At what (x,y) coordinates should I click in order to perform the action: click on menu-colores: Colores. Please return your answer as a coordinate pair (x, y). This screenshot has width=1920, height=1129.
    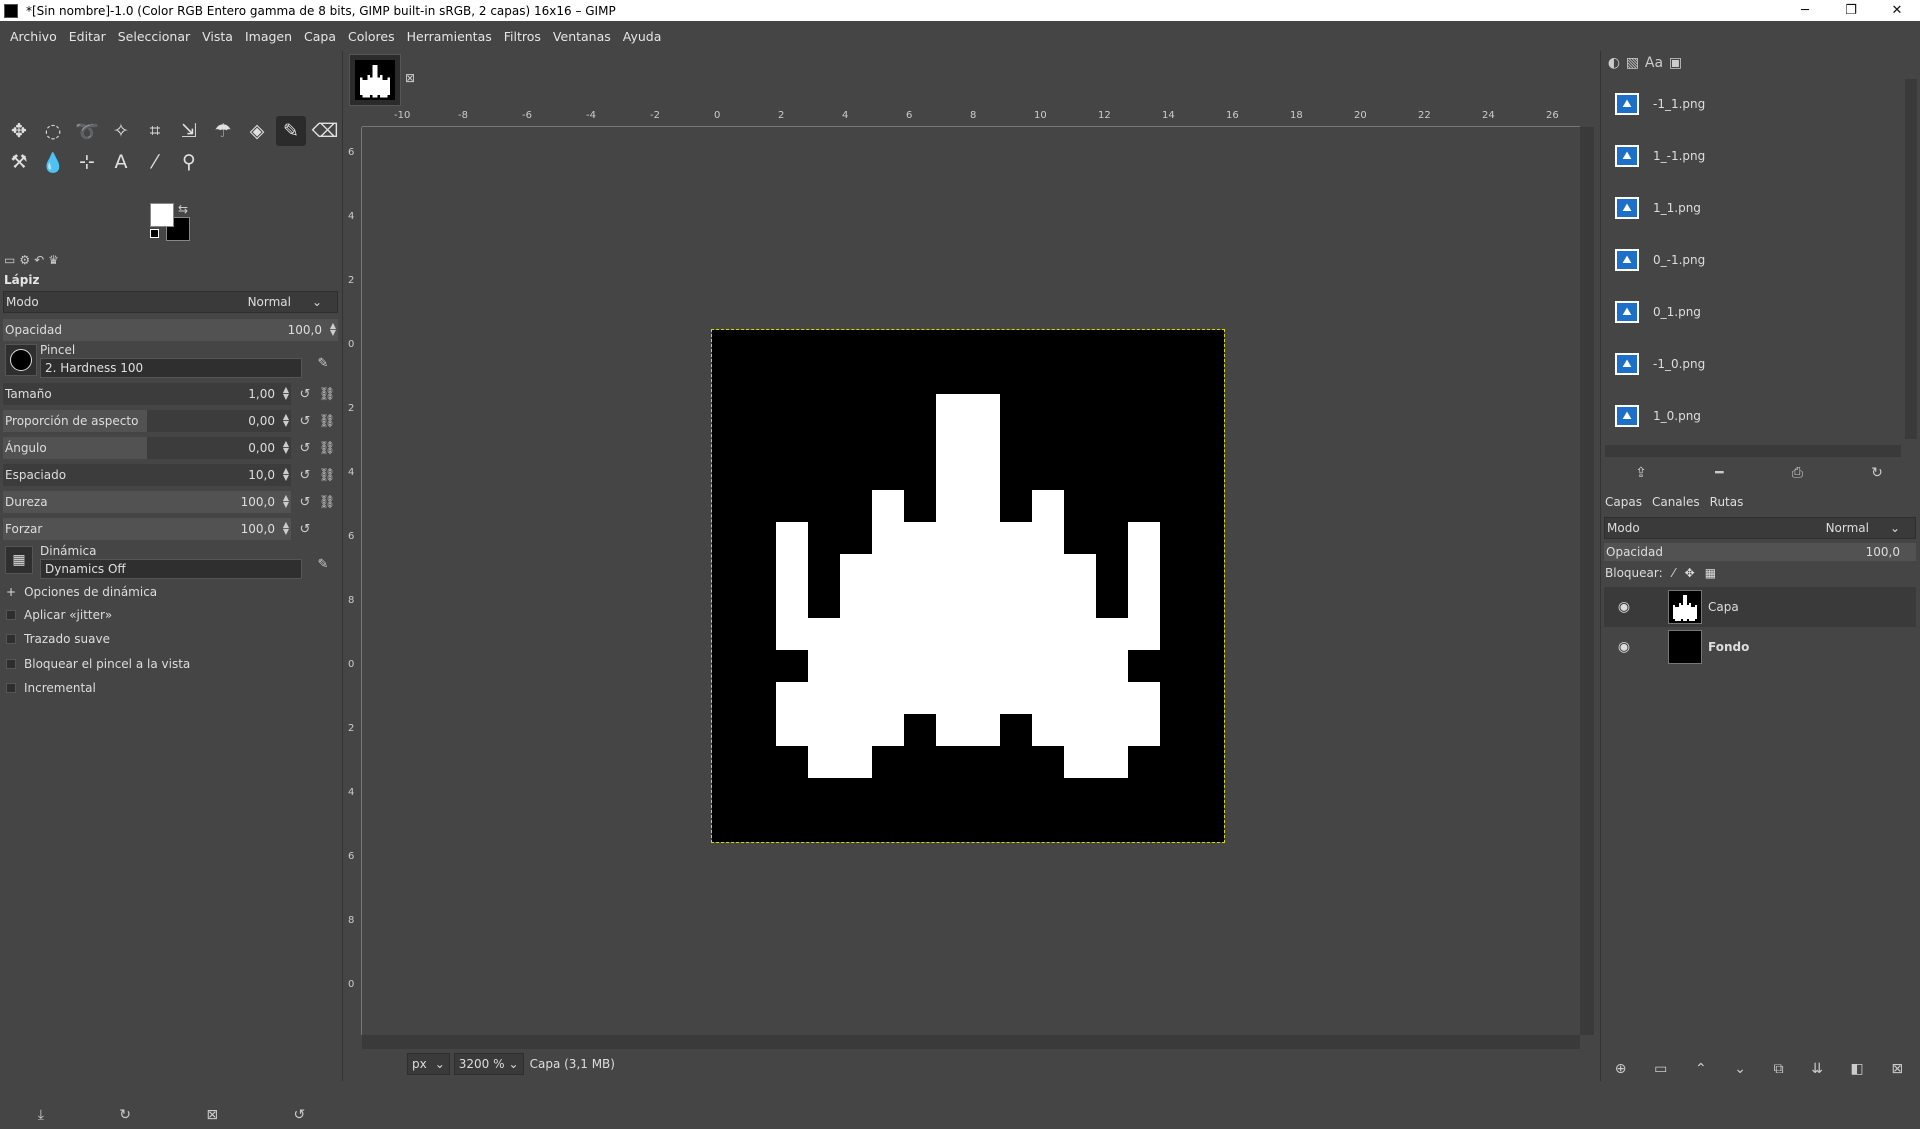
    Looking at the image, I should click on (371, 36).